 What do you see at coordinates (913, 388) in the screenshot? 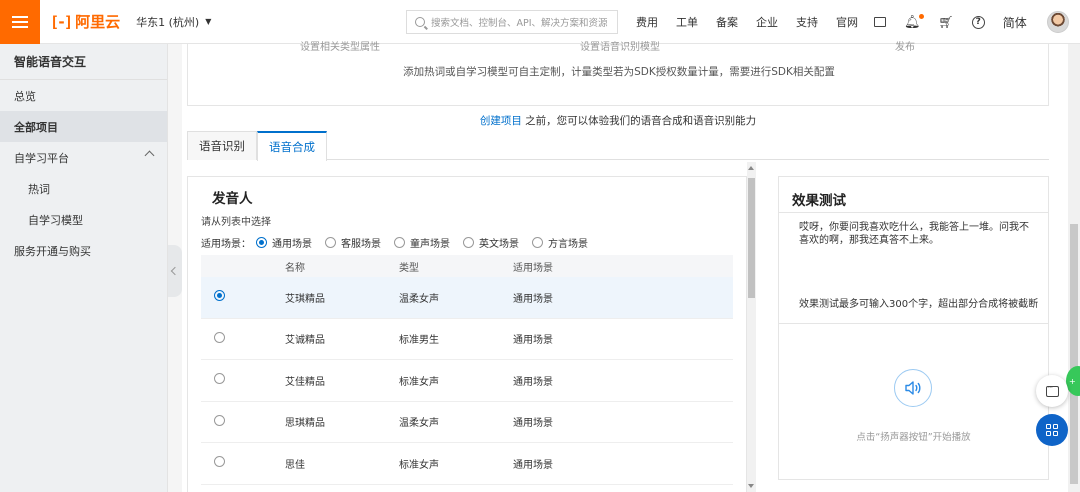
I see `speaker-play-button` at bounding box center [913, 388].